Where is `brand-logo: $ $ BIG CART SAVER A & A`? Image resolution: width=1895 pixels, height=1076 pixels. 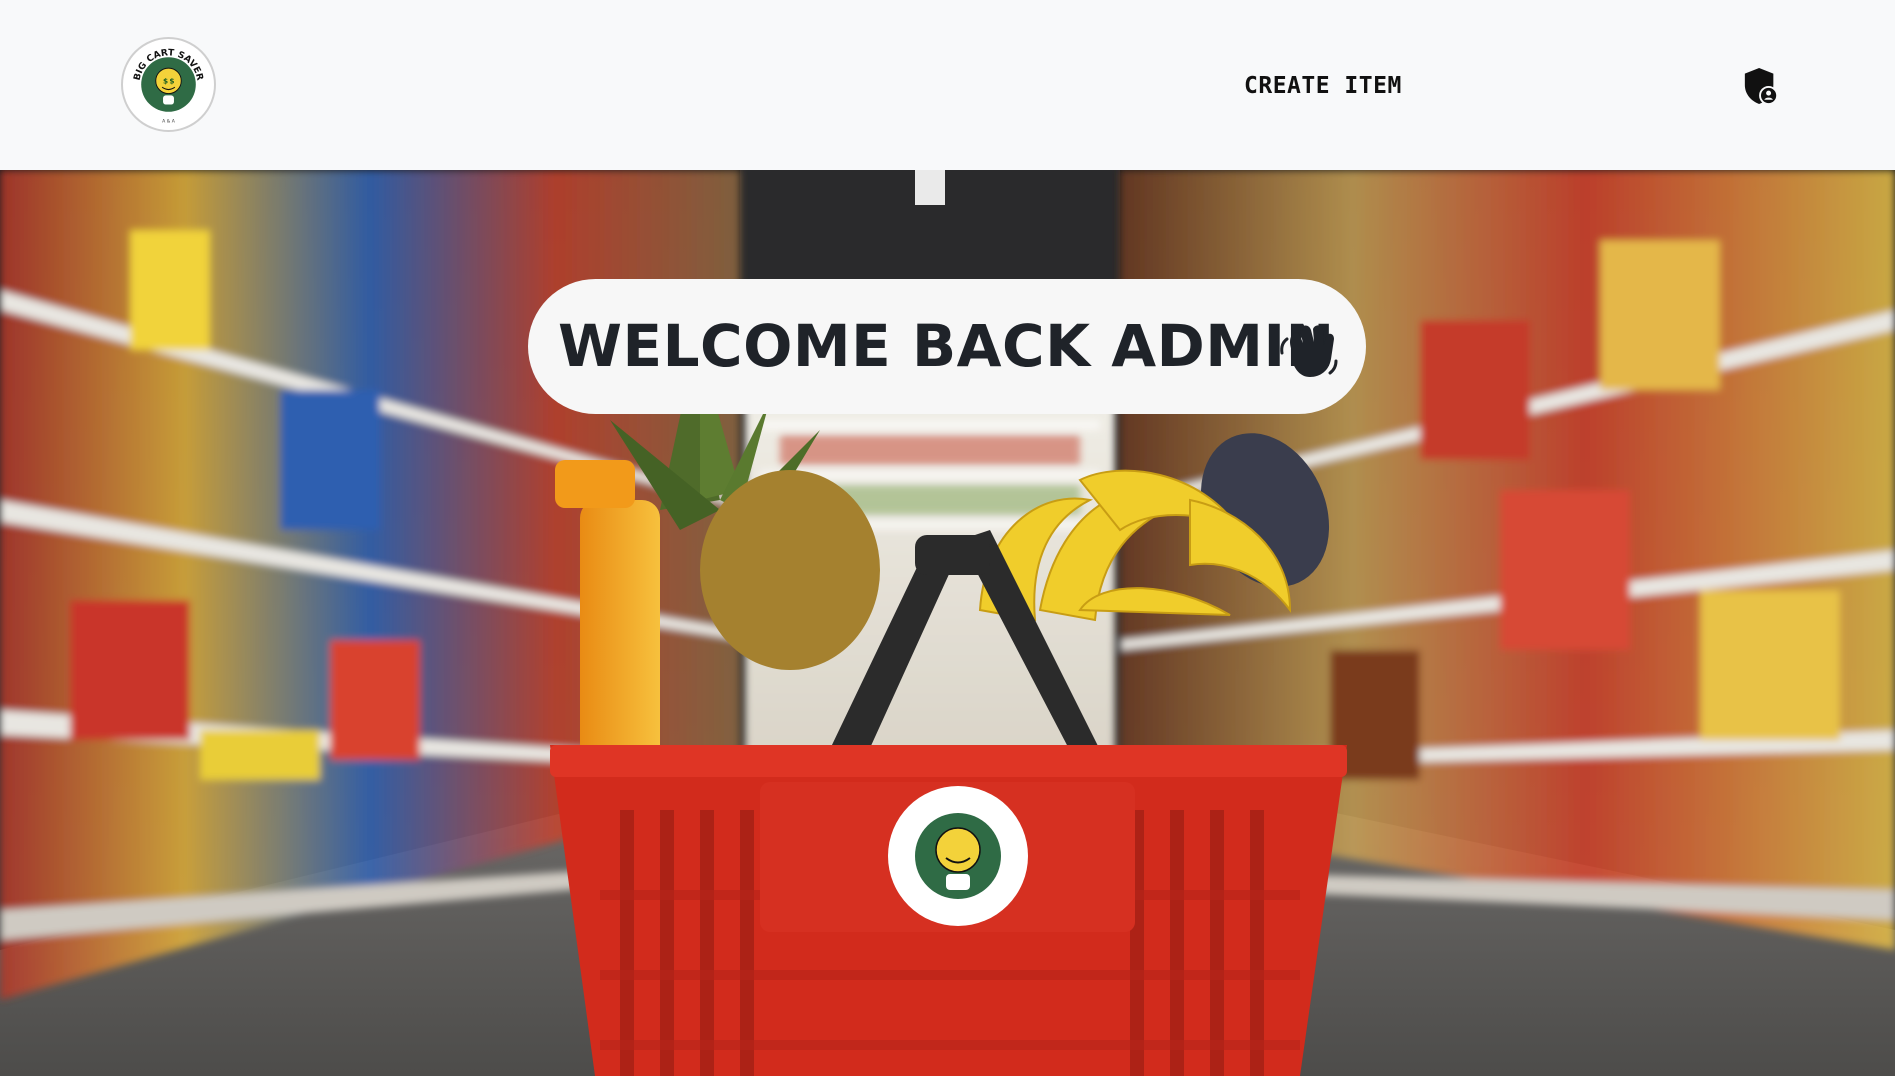
brand-logo: $ $ BIG CART SAVER A & A is located at coordinates (168, 84).